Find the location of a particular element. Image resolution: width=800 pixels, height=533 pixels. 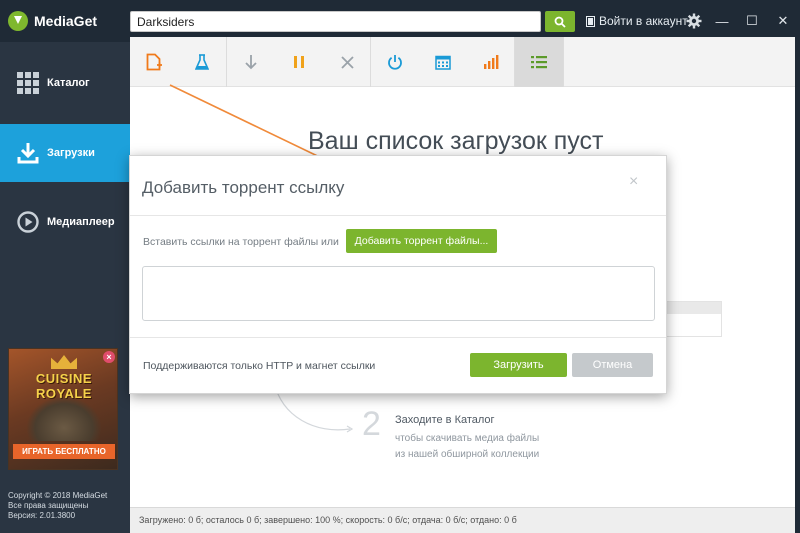

power-icon is located at coordinates (395, 62).